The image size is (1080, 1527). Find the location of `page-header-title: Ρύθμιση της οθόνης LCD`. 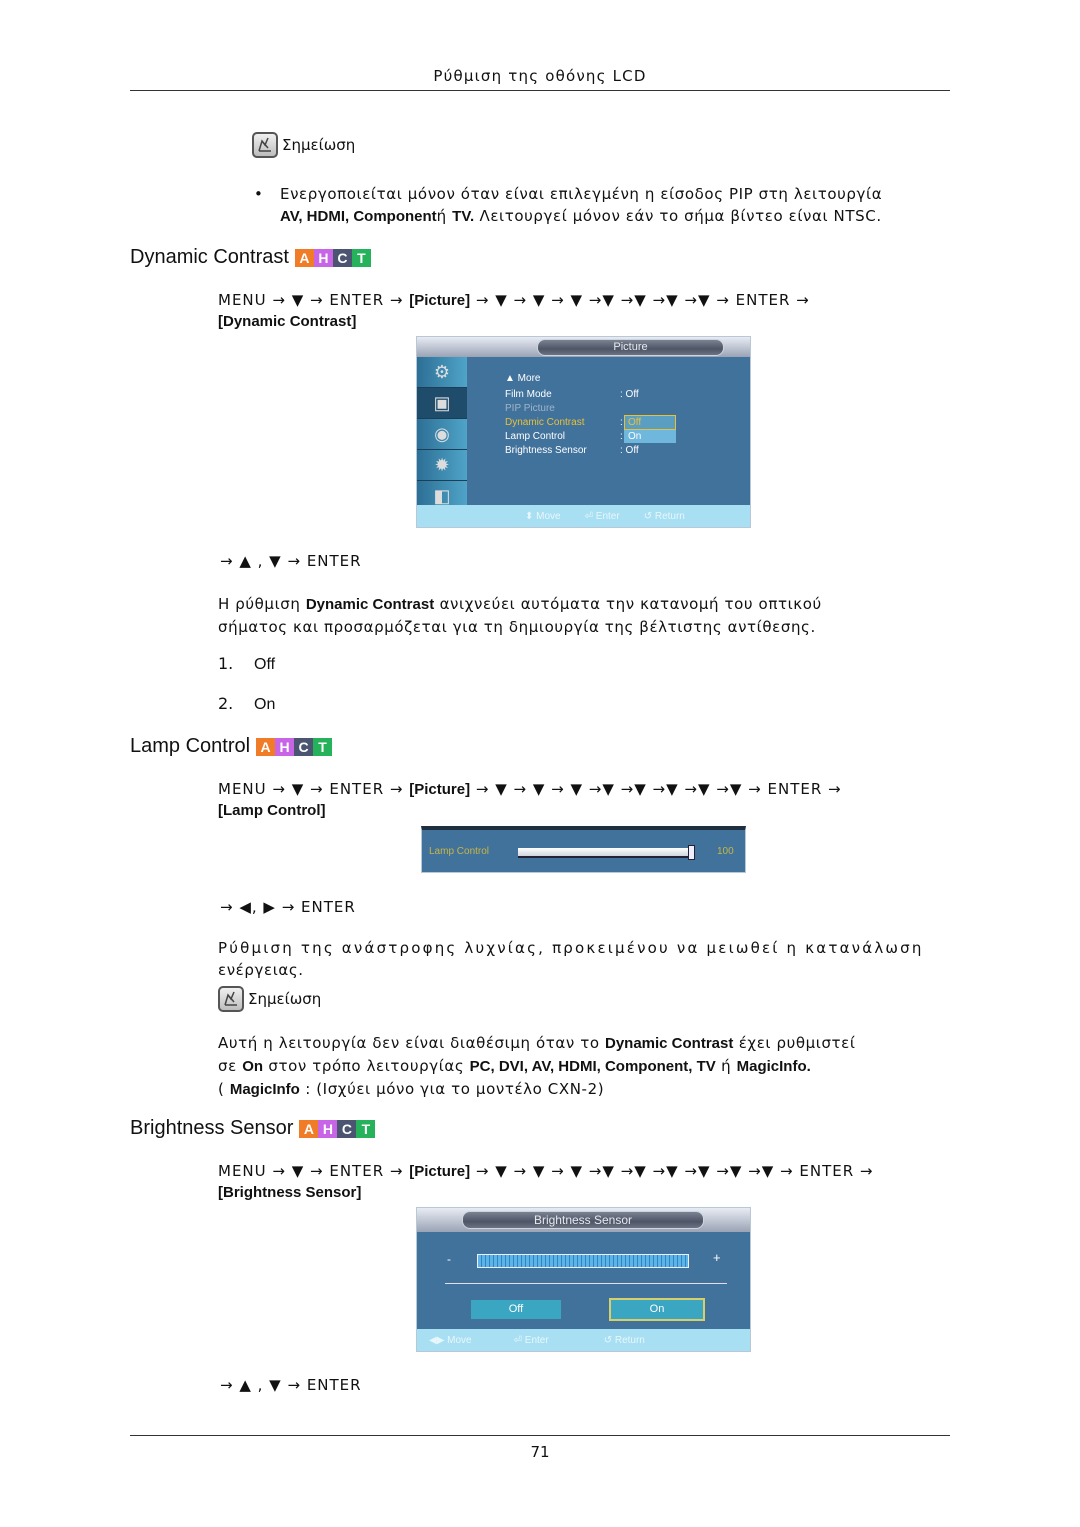

page-header-title: Ρύθμιση της οθόνης LCD is located at coordinates (540, 76).